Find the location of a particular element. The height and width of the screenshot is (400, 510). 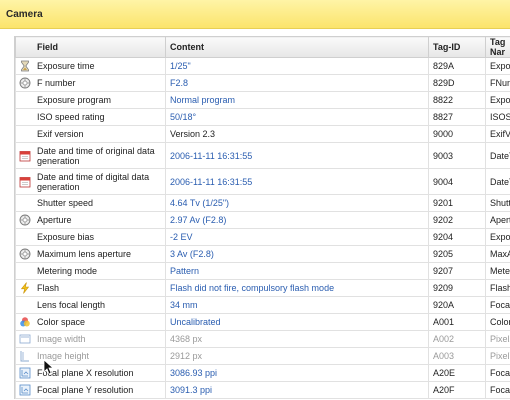

tag-name: FNumber is located at coordinates (497, 83).